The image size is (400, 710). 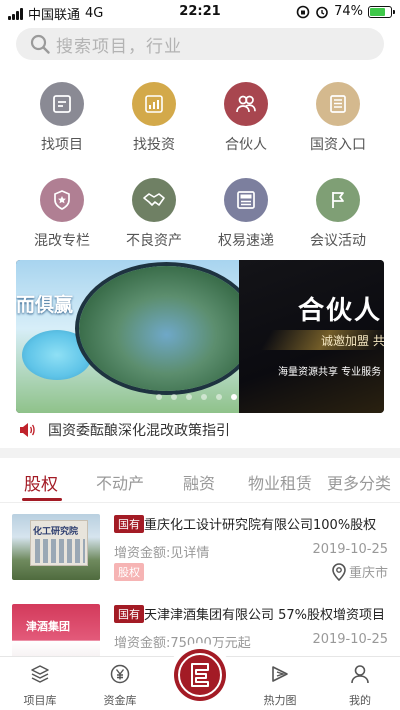 What do you see at coordinates (120, 685) in the screenshot?
I see `nav-fund-library: 资金库` at bounding box center [120, 685].